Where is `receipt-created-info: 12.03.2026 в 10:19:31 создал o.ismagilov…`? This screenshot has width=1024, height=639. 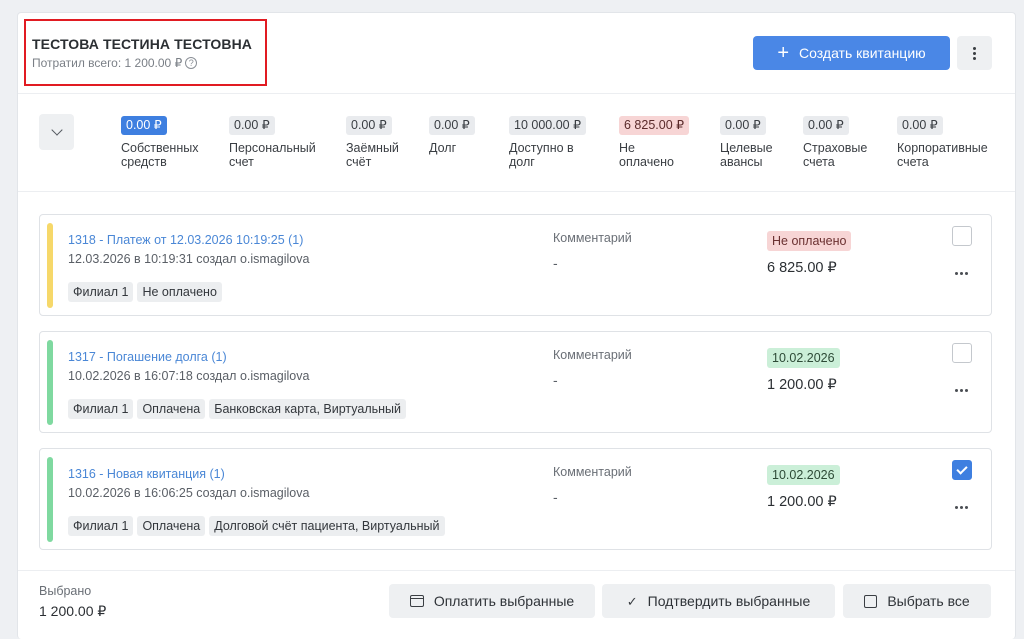
receipt-created-info: 12.03.2026 в 10:19:31 создал o.ismagilov… is located at coordinates (189, 259).